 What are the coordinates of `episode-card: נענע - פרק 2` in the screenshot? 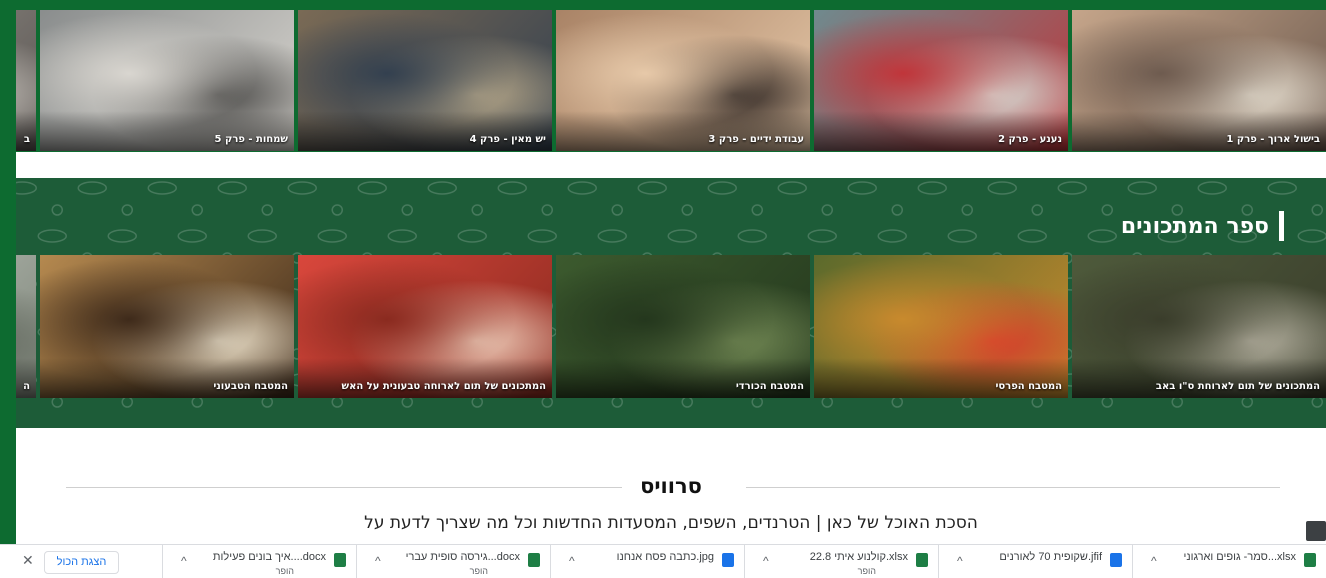 It's located at (941, 80).